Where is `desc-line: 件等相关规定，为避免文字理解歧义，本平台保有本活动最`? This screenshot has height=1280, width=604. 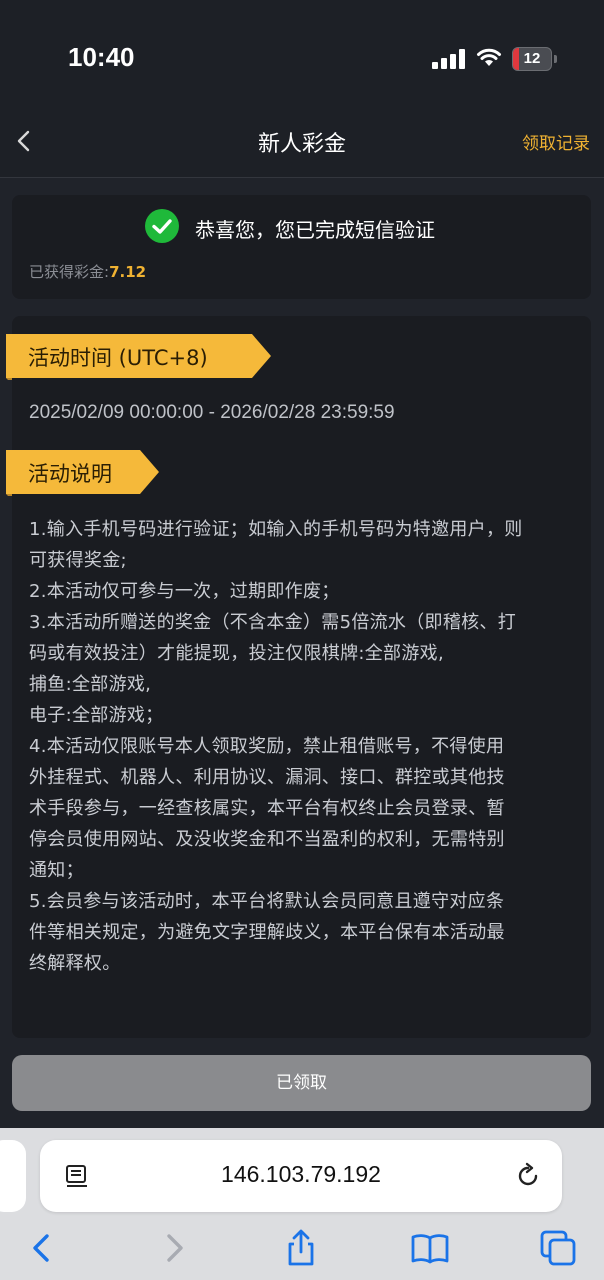 desc-line: 件等相关规定，为避免文字理解歧义，本平台保有本活动最 is located at coordinates (267, 932).